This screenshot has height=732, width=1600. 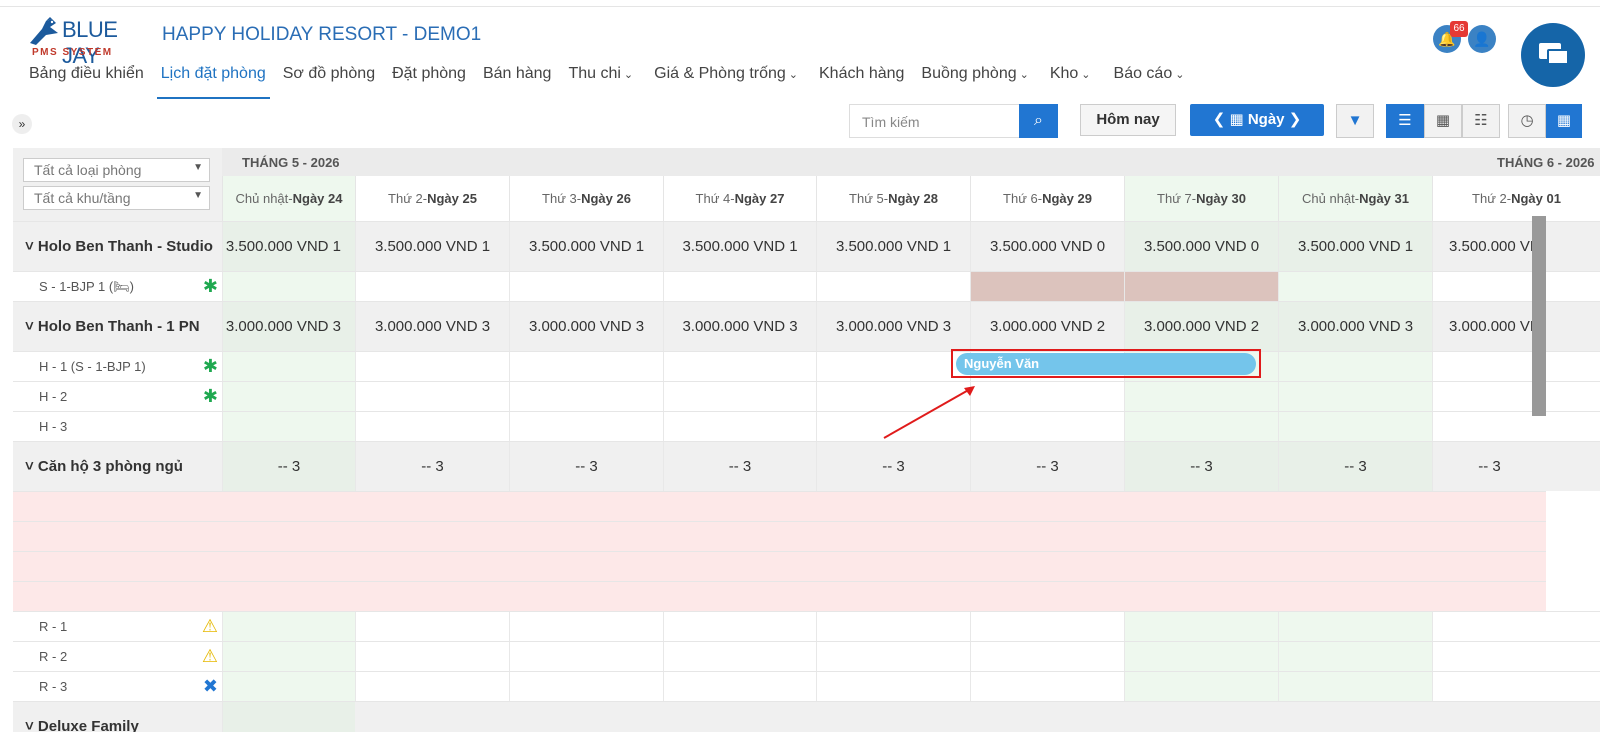 I want to click on nav-booking-calendar: Lịch đặt phòng, so click(x=213, y=82).